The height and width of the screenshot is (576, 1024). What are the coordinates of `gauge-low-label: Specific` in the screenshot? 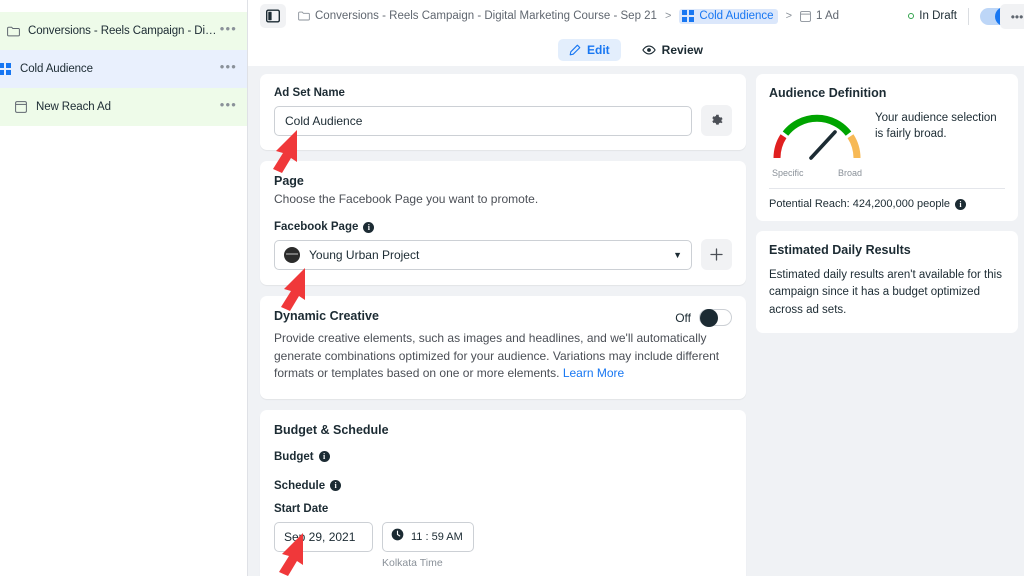 It's located at (788, 173).